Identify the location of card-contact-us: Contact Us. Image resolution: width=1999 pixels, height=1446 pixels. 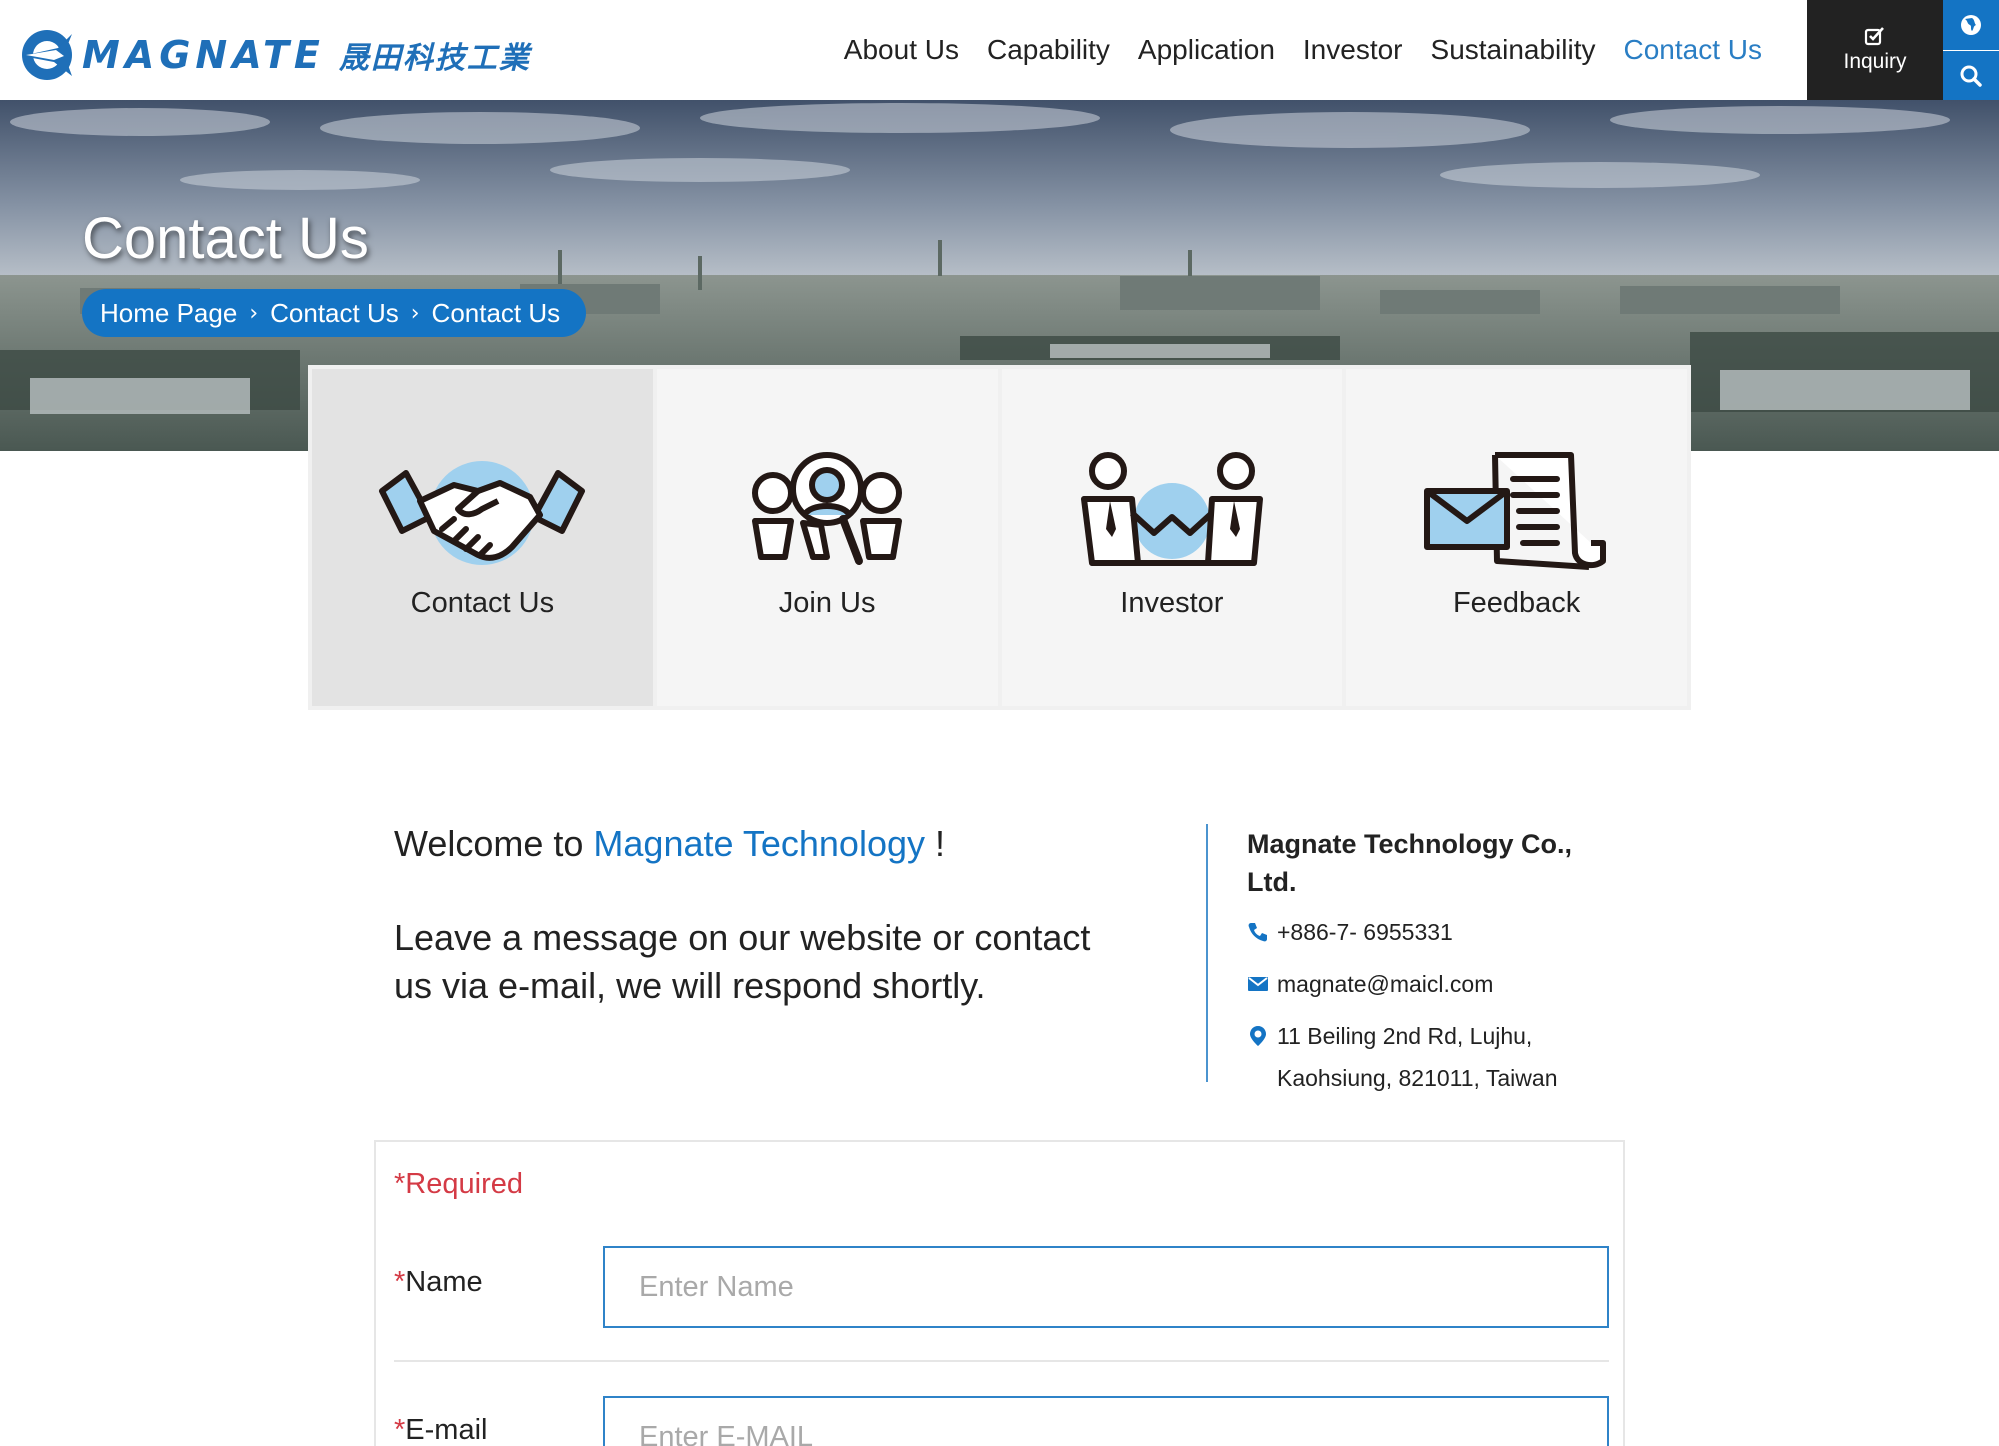
(482, 537).